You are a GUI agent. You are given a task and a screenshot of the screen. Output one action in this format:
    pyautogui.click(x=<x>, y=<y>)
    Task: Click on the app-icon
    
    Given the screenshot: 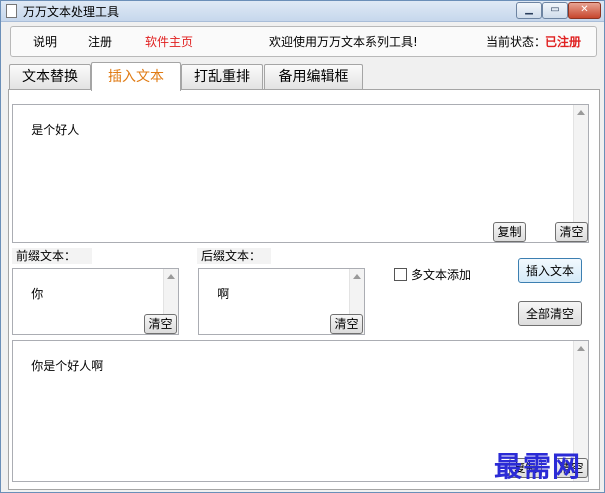 What is the action you would take?
    pyautogui.click(x=11, y=11)
    